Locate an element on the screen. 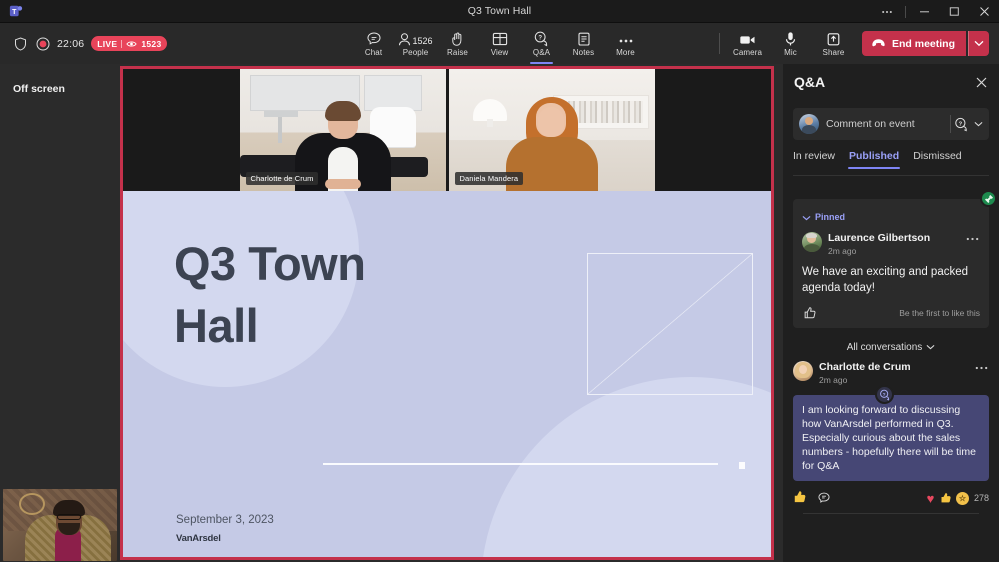  title-bar: T Q3 Town Hall is located at coordinates (499, 11).